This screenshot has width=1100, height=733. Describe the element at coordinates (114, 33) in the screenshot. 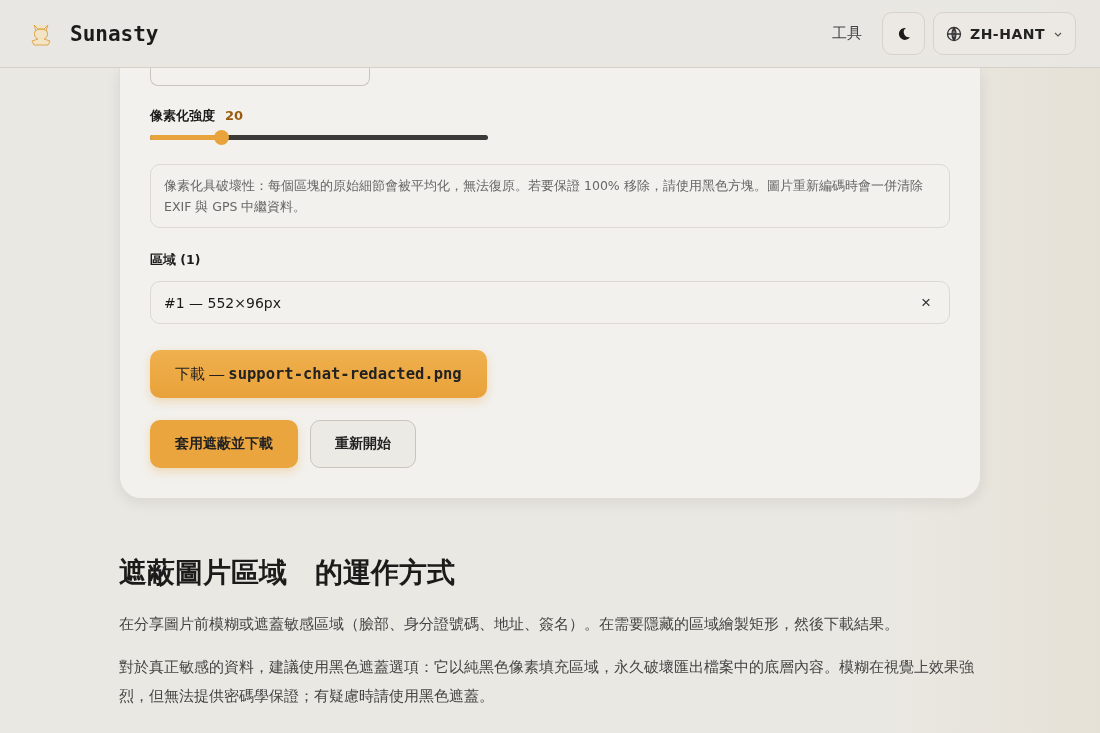

I see `brand-name: Sunasty` at that location.